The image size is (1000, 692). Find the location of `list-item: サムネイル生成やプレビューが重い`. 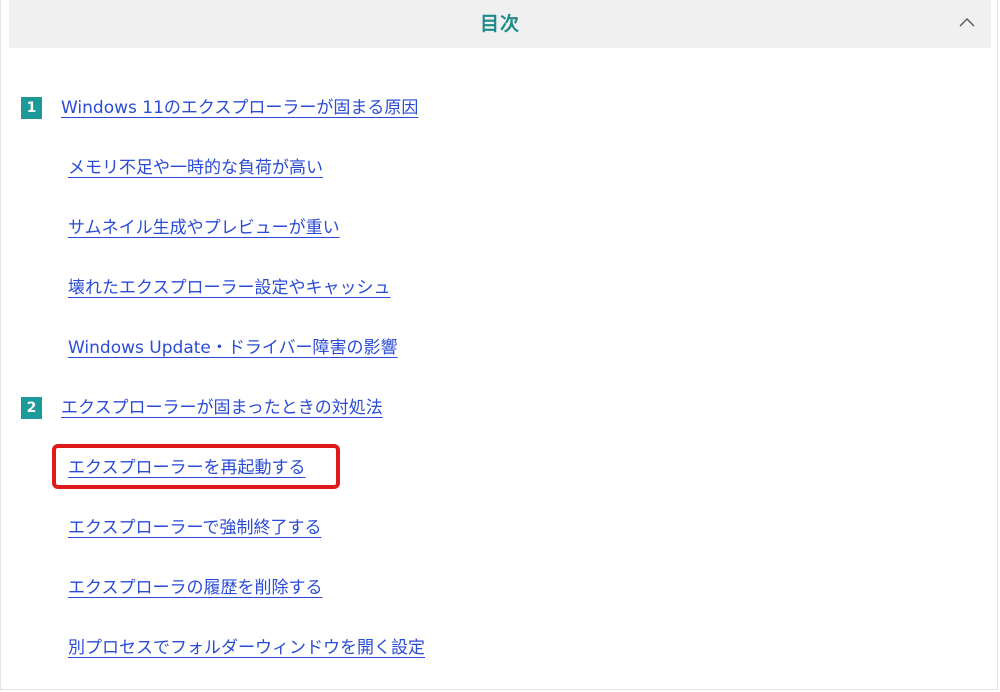

list-item: サムネイル生成やプレビューが重い is located at coordinates (204, 228).